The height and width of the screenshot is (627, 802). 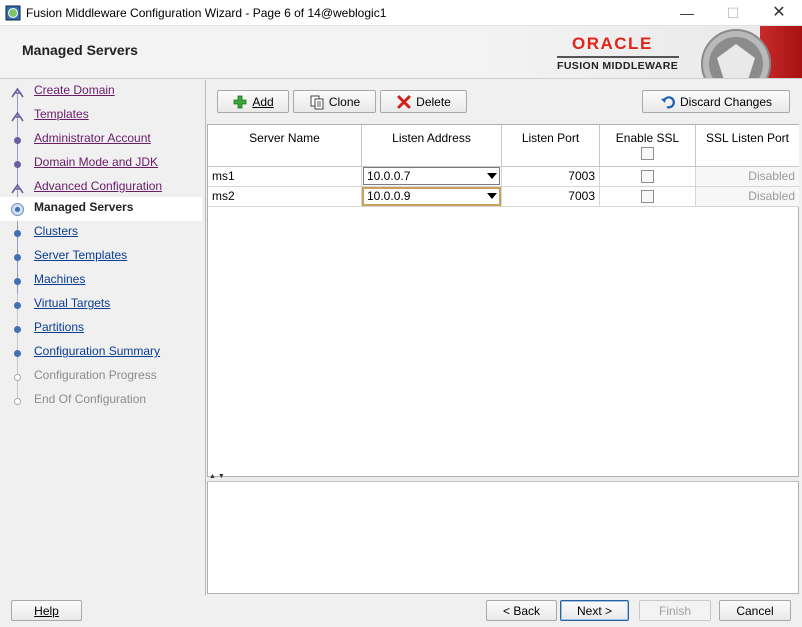 I want to click on next-button: Next >, so click(x=594, y=610).